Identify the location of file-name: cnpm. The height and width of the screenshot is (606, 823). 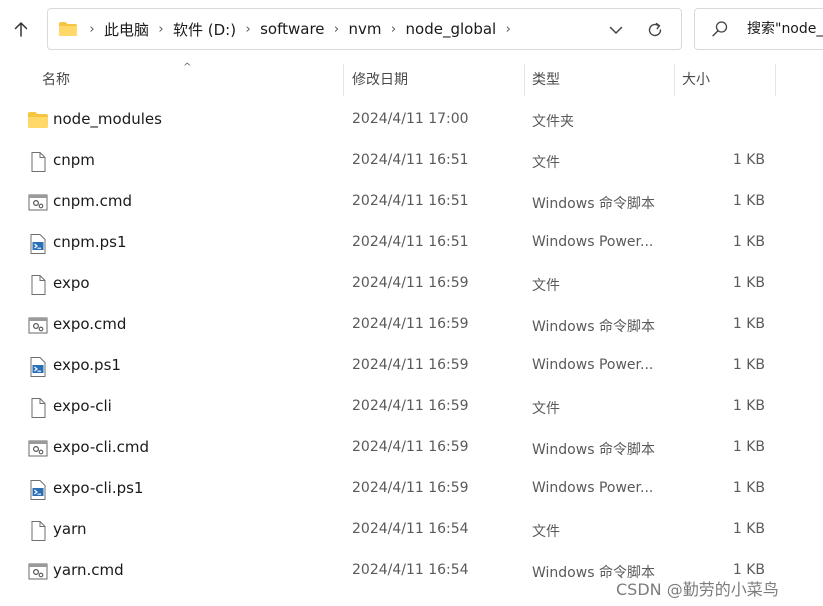
(74, 160).